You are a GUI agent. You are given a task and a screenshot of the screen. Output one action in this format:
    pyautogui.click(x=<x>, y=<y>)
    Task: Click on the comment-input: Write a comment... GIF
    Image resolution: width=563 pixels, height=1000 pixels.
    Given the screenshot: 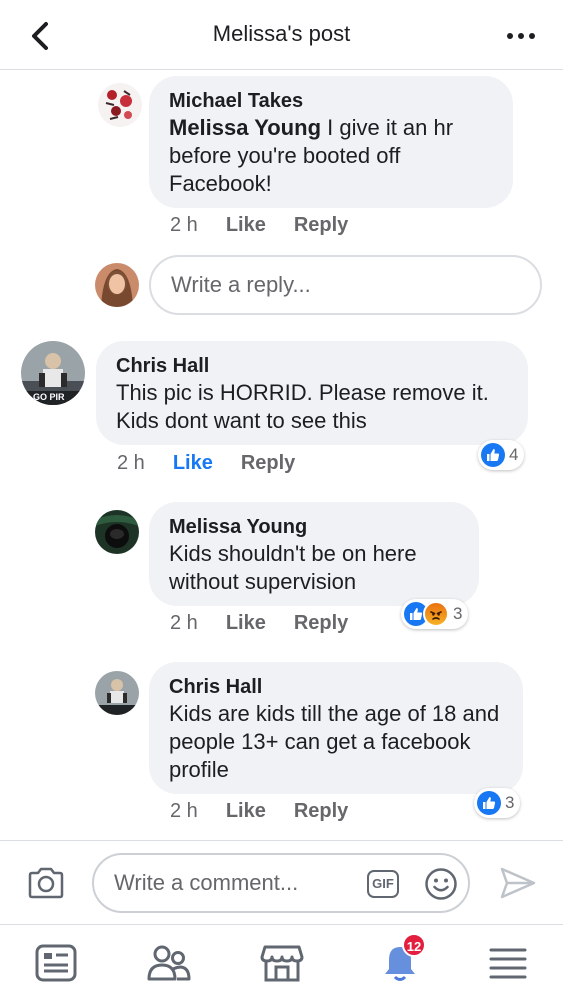 What is the action you would take?
    pyautogui.click(x=281, y=883)
    